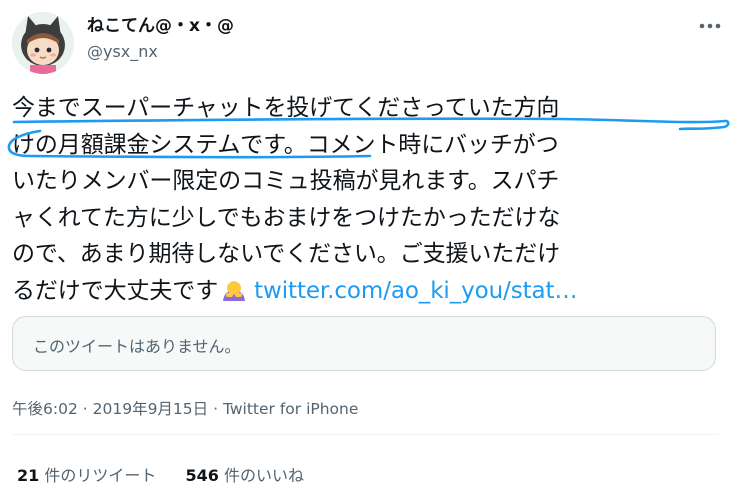 This screenshot has height=497, width=731. What do you see at coordinates (45, 409) in the screenshot?
I see `tweet-time-link: 午後6:02` at bounding box center [45, 409].